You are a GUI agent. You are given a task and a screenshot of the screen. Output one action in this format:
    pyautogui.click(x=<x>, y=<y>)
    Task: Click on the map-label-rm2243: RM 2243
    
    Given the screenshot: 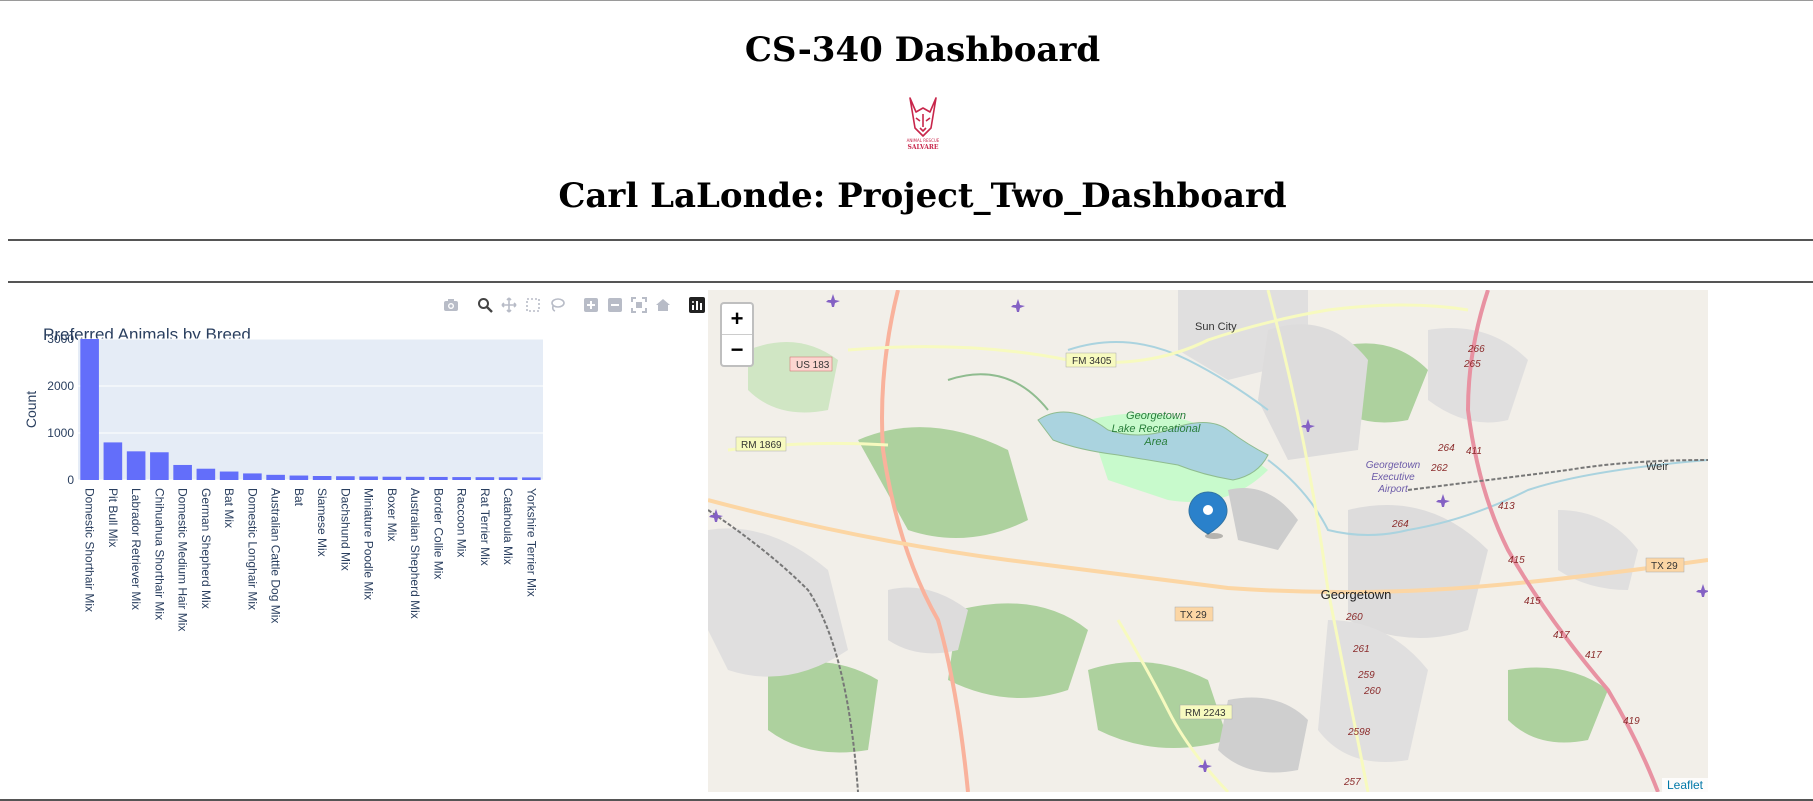 What is the action you would take?
    pyautogui.click(x=1205, y=713)
    